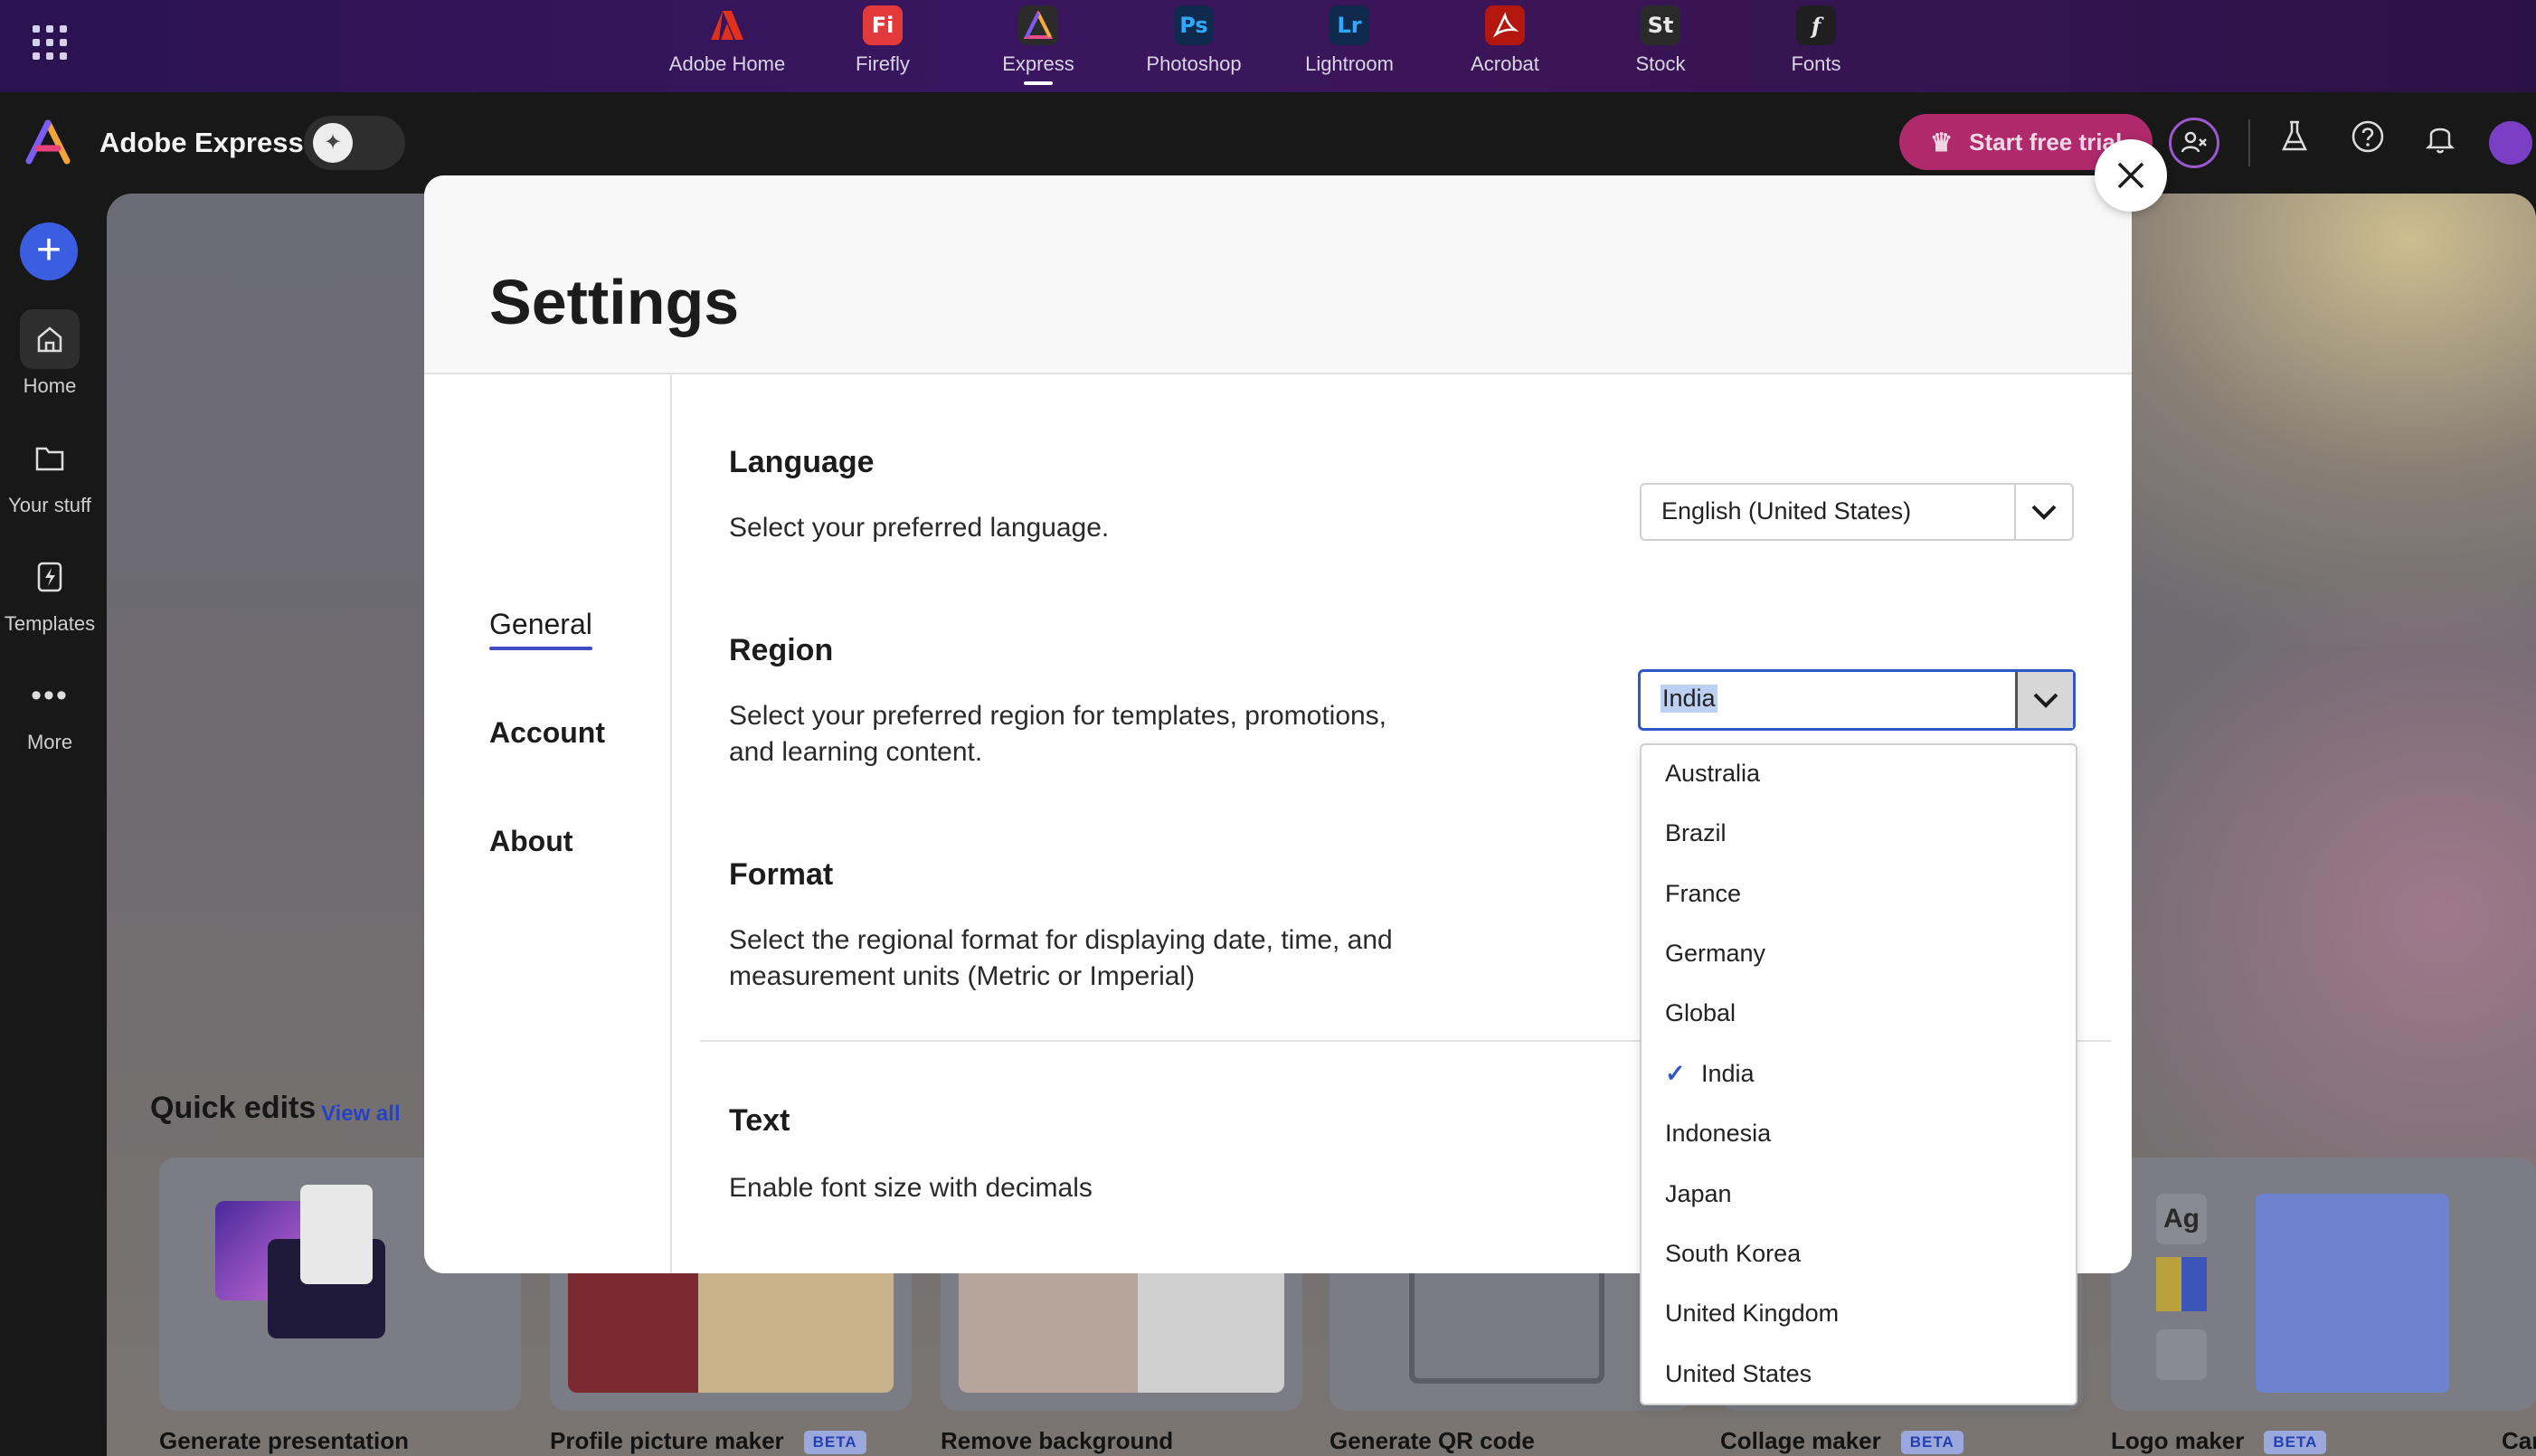  I want to click on card-label-collage: Collage maker BETA, so click(1842, 1441).